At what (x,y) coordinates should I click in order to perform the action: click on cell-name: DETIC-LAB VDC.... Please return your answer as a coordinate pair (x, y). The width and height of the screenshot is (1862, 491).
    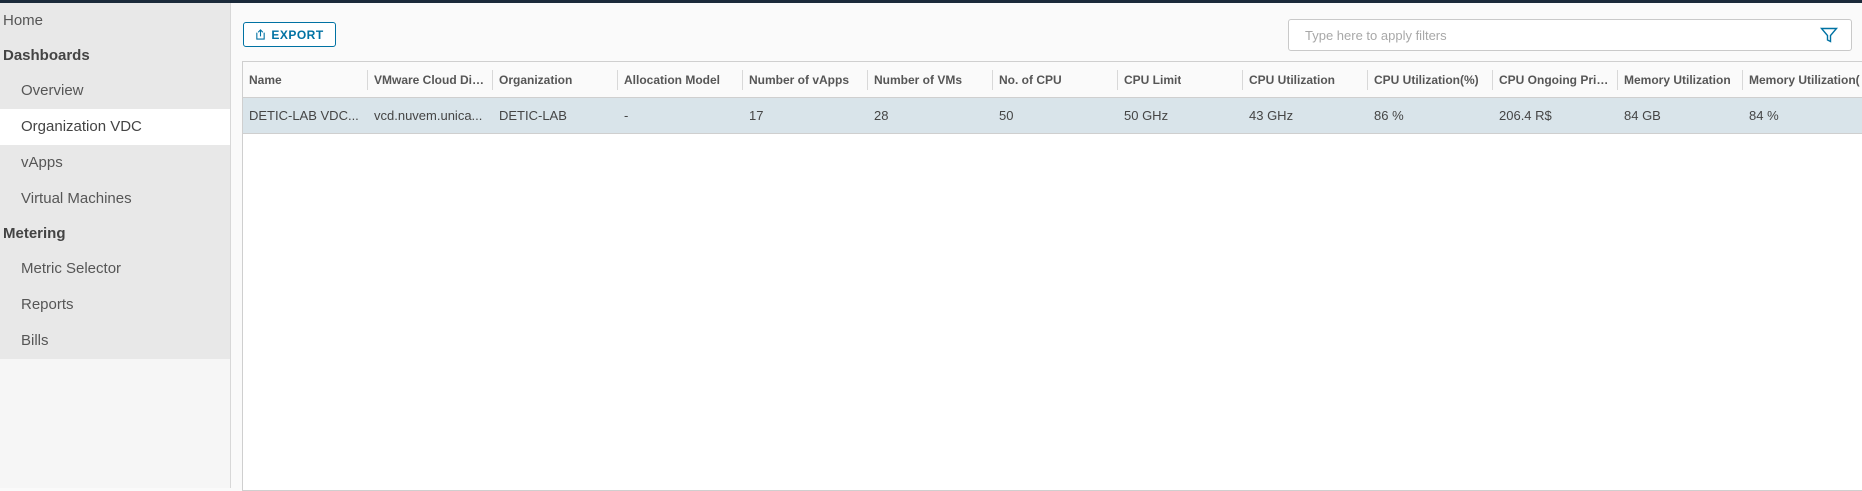
    Looking at the image, I should click on (304, 115).